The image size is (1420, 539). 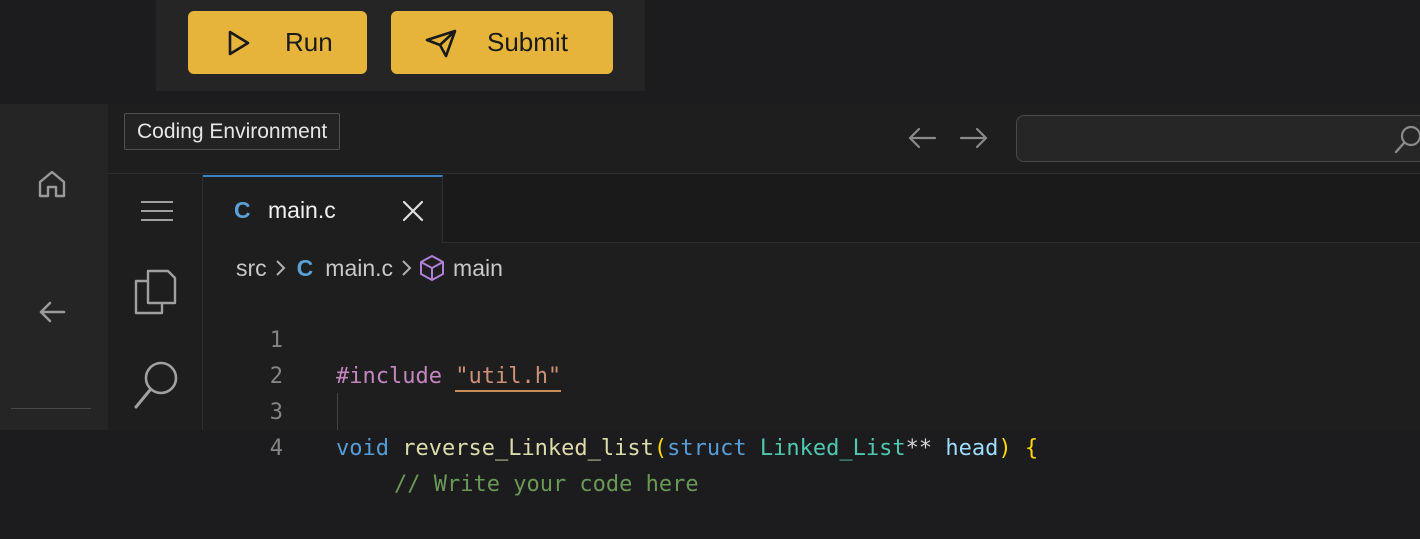 I want to click on paren: (, so click(x=660, y=448).